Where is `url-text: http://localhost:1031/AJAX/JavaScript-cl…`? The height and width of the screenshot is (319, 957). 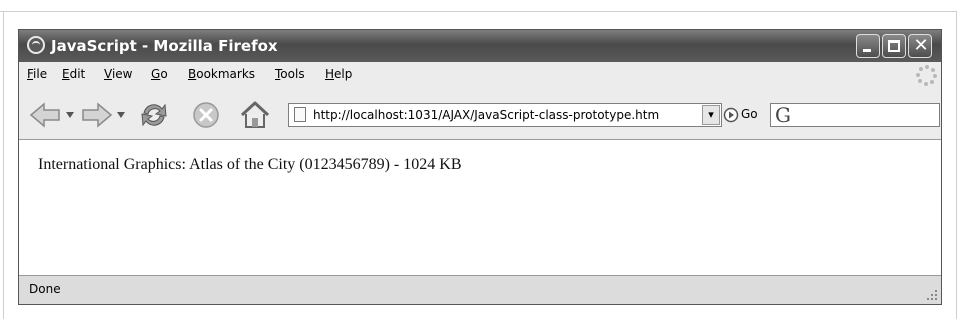 url-text: http://localhost:1031/AJAX/JavaScript-cl… is located at coordinates (486, 115).